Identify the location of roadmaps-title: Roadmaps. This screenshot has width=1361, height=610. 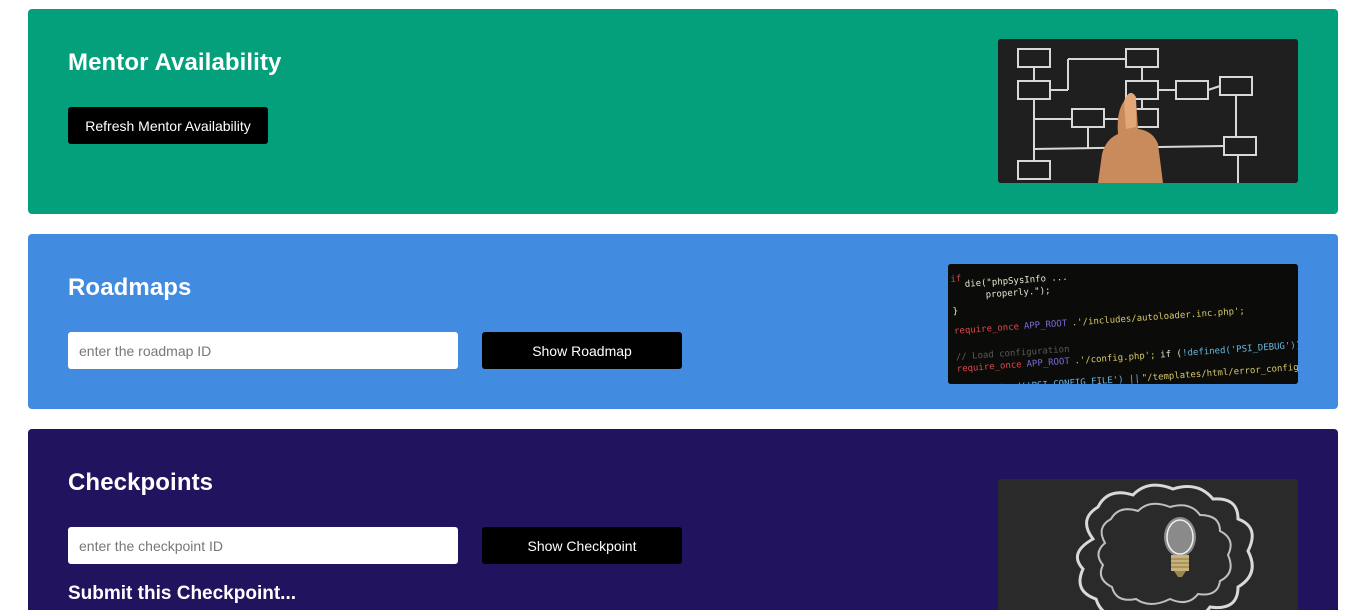
(130, 287).